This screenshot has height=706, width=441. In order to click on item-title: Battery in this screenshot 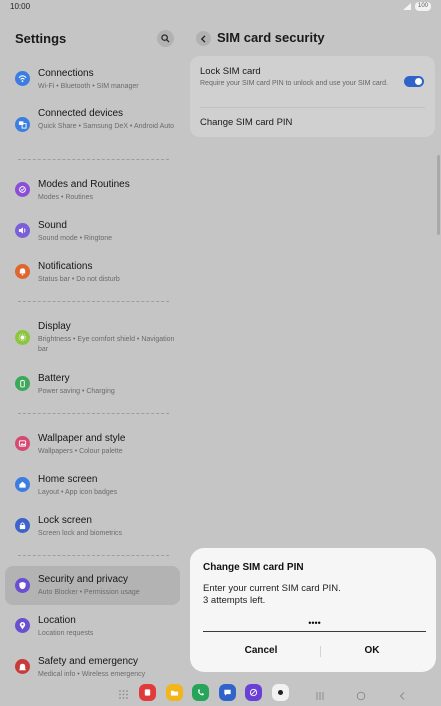, I will do `click(54, 378)`.